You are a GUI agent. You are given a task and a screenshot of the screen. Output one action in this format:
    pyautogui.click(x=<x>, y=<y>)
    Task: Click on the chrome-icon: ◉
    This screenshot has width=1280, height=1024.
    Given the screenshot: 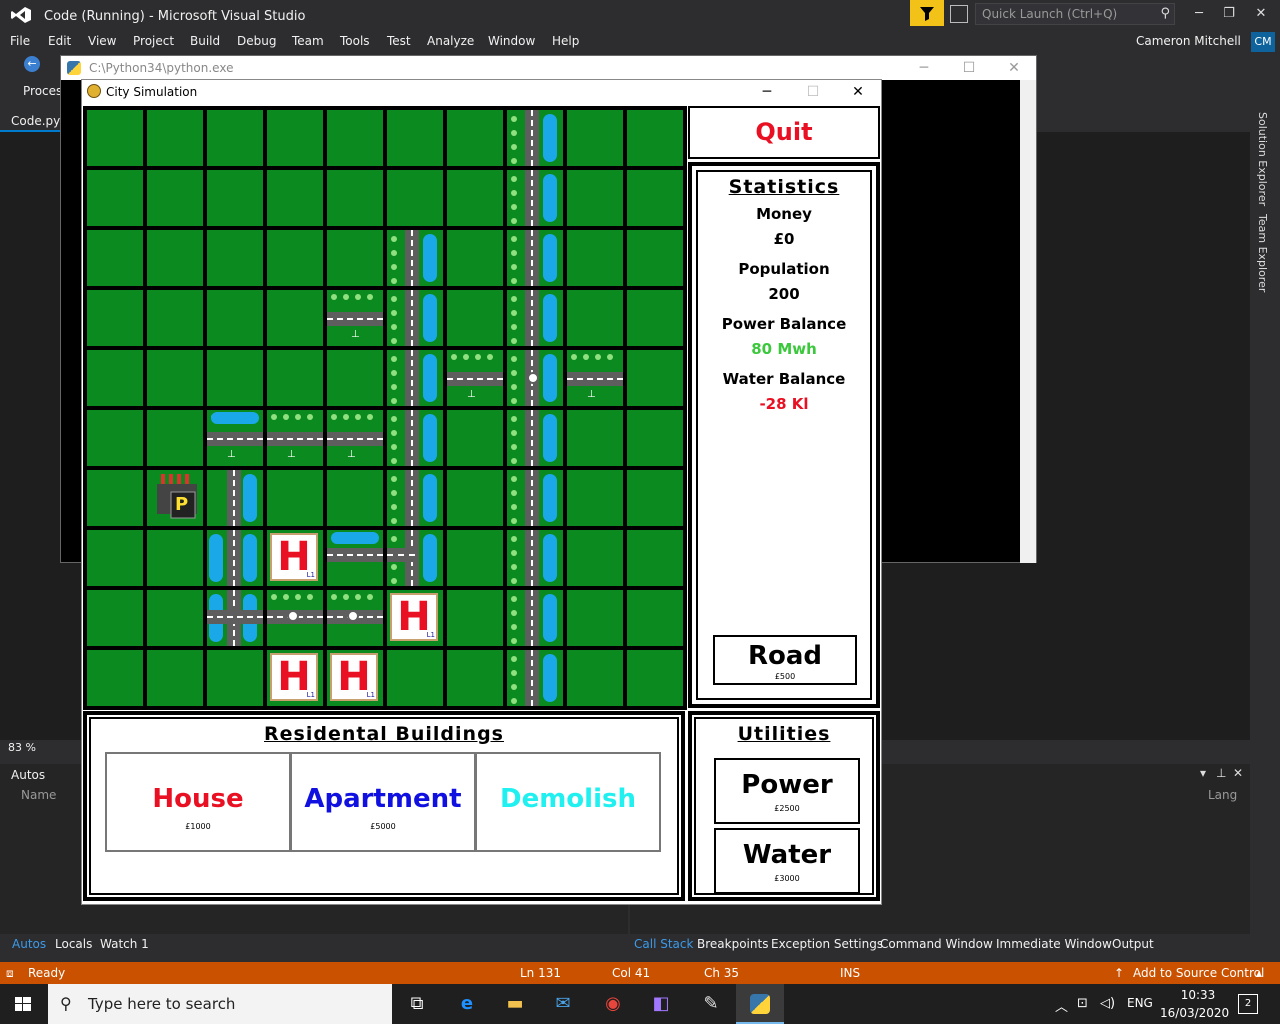 What is the action you would take?
    pyautogui.click(x=613, y=1004)
    